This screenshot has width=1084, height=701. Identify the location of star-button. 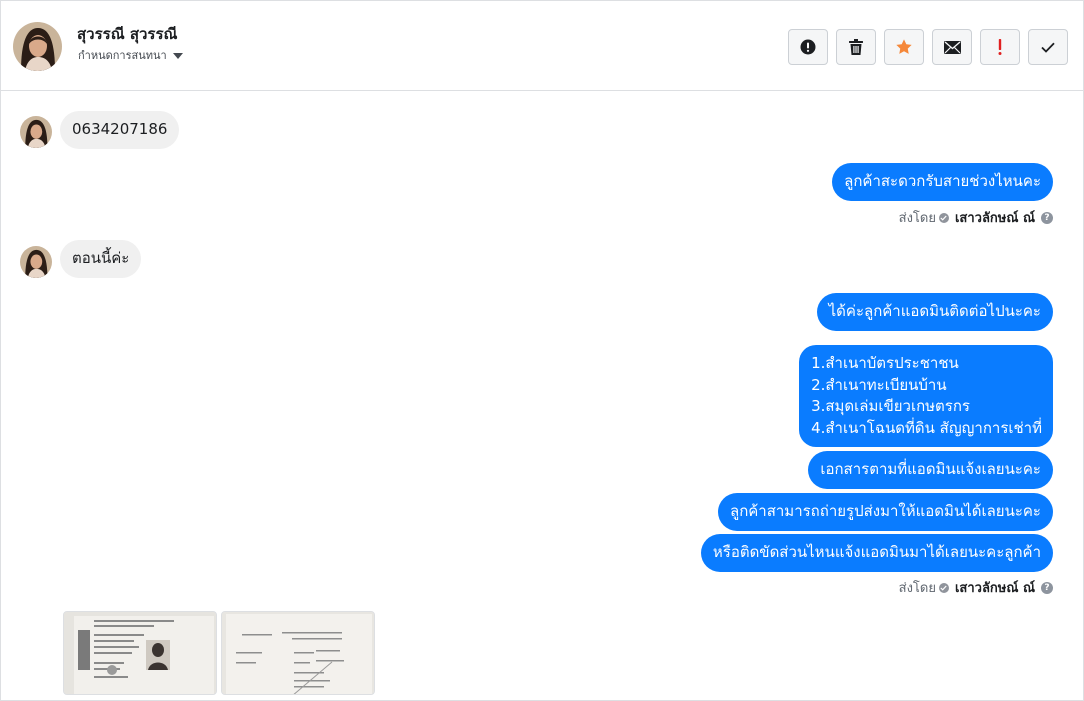
(904, 47).